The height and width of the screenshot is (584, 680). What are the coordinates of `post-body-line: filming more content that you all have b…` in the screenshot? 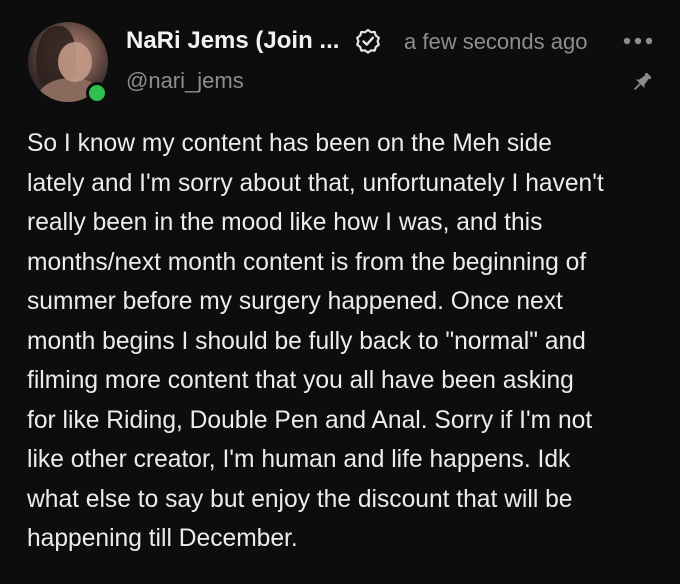 It's located at (300, 380).